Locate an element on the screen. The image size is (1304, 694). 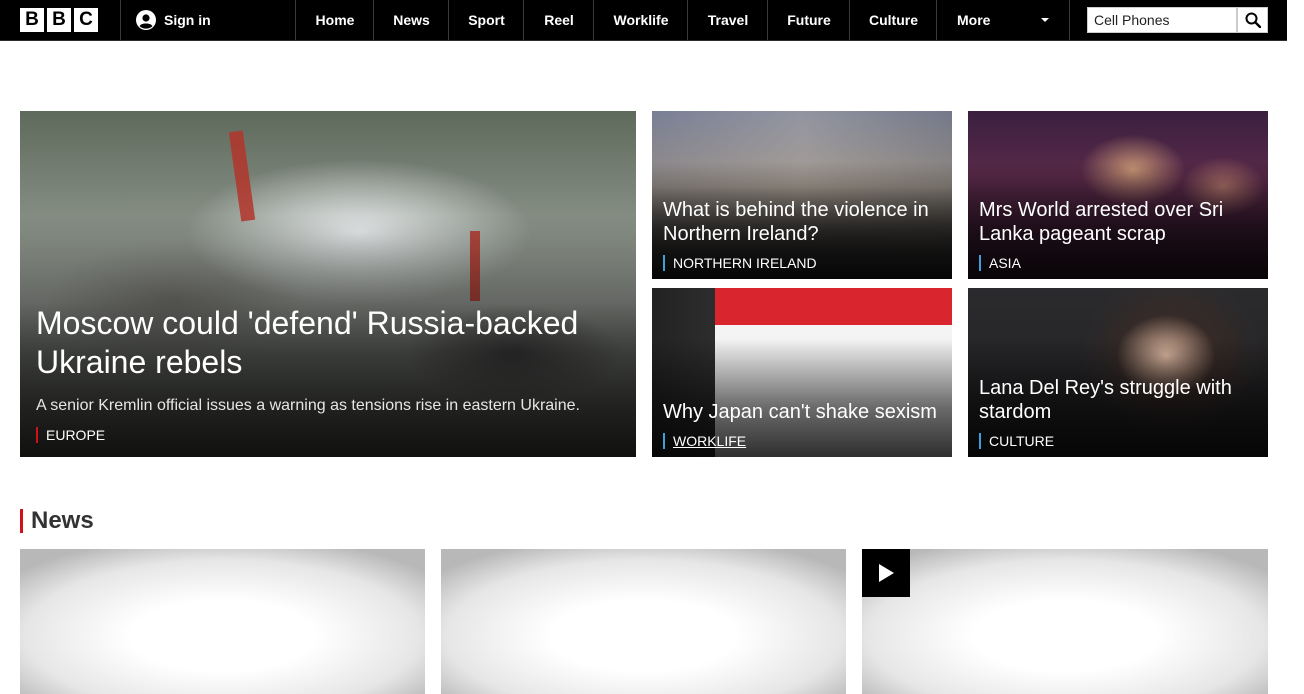
story-card: Why Japan can't shake sexism WORKLIFE is located at coordinates (802, 372).